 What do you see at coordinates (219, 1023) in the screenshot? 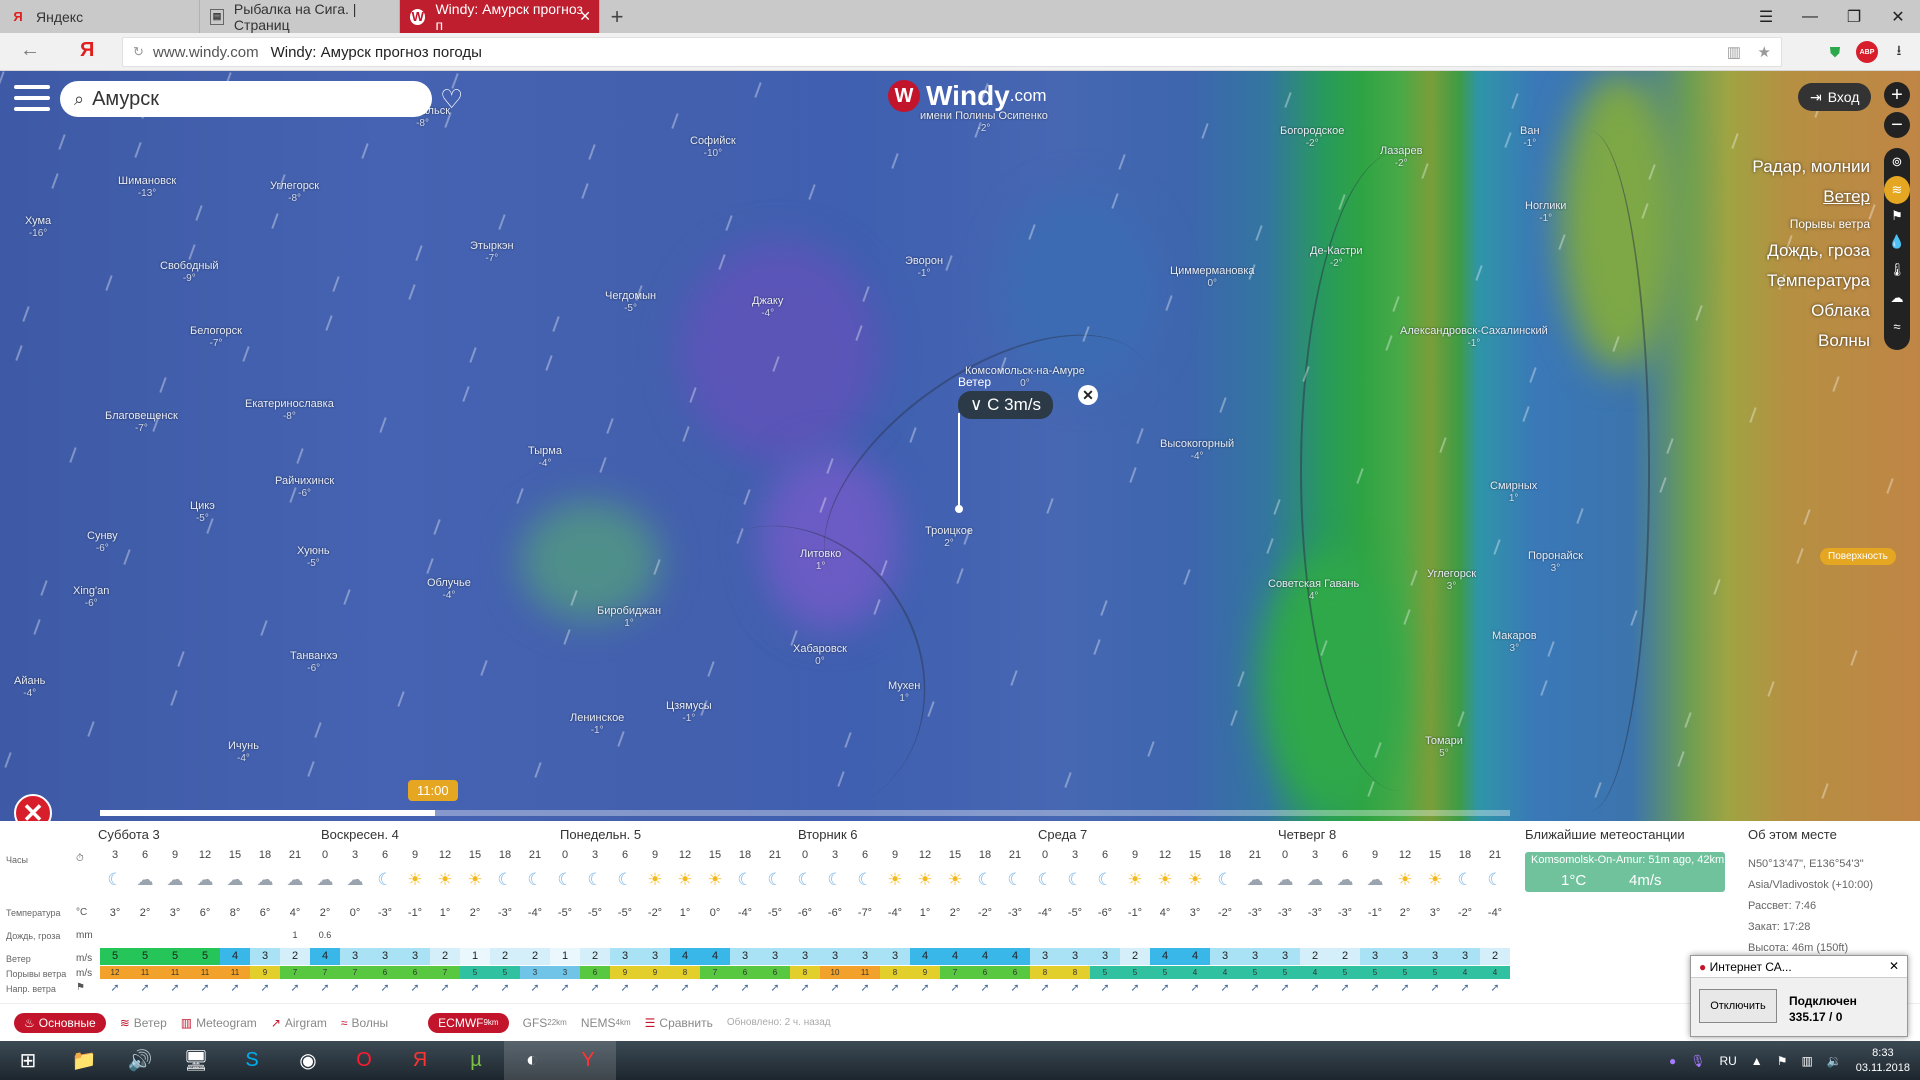
I see `mode-meteogram: ▥ Meteogram` at bounding box center [219, 1023].